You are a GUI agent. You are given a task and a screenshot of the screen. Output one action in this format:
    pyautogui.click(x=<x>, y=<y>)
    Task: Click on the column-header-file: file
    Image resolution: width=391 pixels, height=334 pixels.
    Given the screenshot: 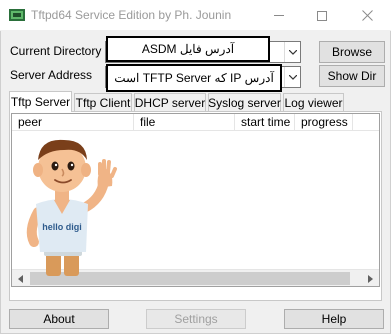 What is the action you would take?
    pyautogui.click(x=184, y=122)
    